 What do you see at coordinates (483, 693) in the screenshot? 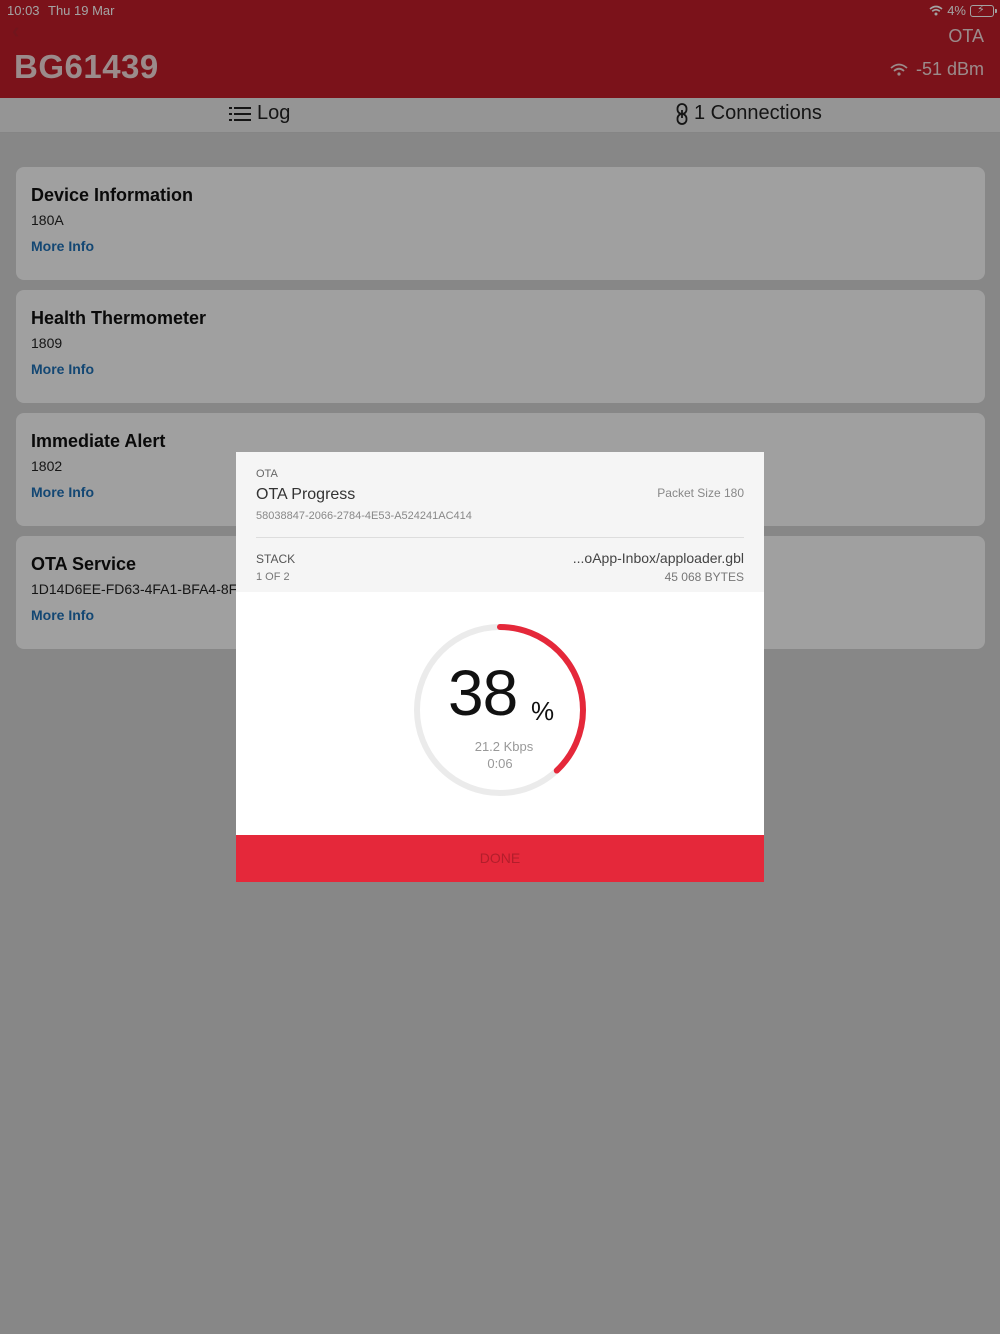
I see `progress-percent: 38` at bounding box center [483, 693].